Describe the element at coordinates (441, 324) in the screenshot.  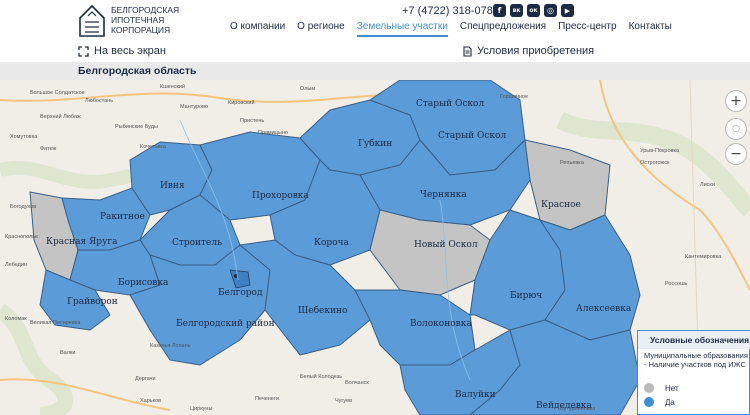
I see `district-label: Волоконовка` at that location.